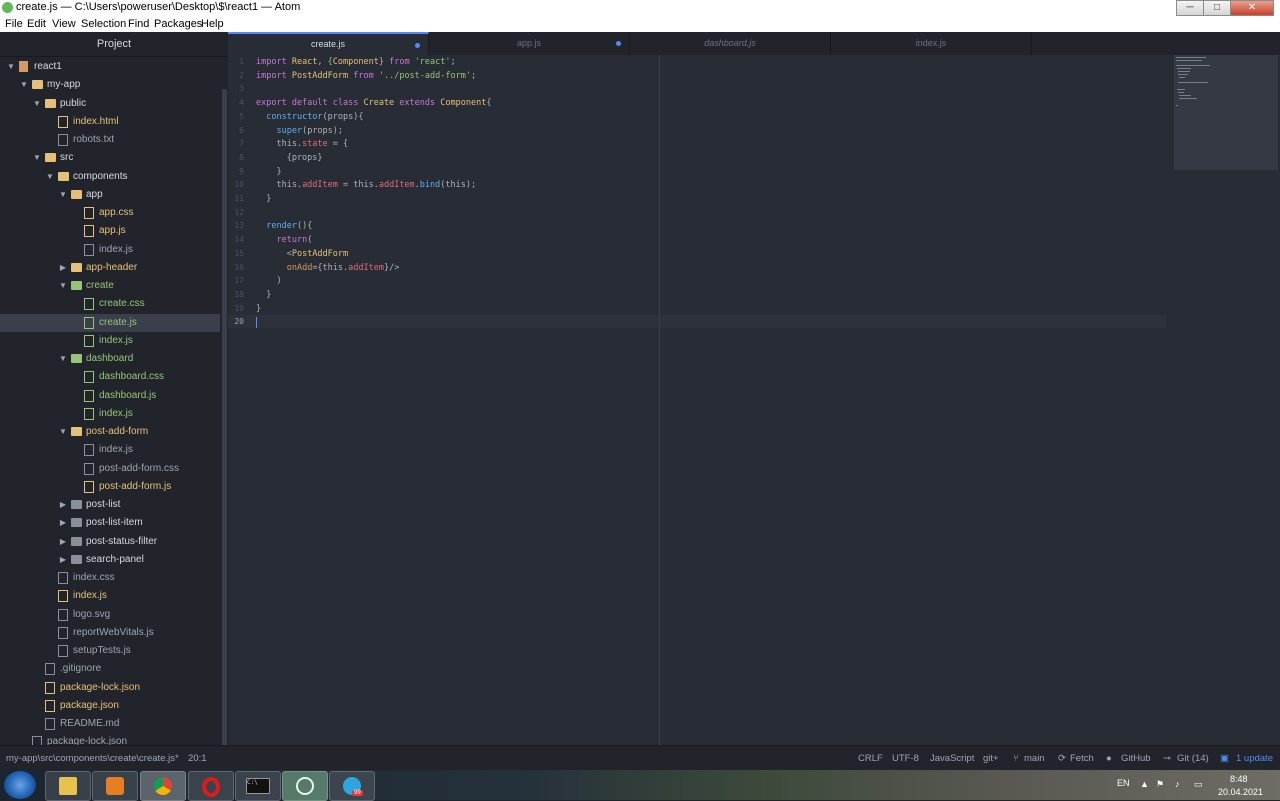 This screenshot has width=1280, height=801. What do you see at coordinates (110, 104) in the screenshot?
I see `tree-folder: ▼ public` at bounding box center [110, 104].